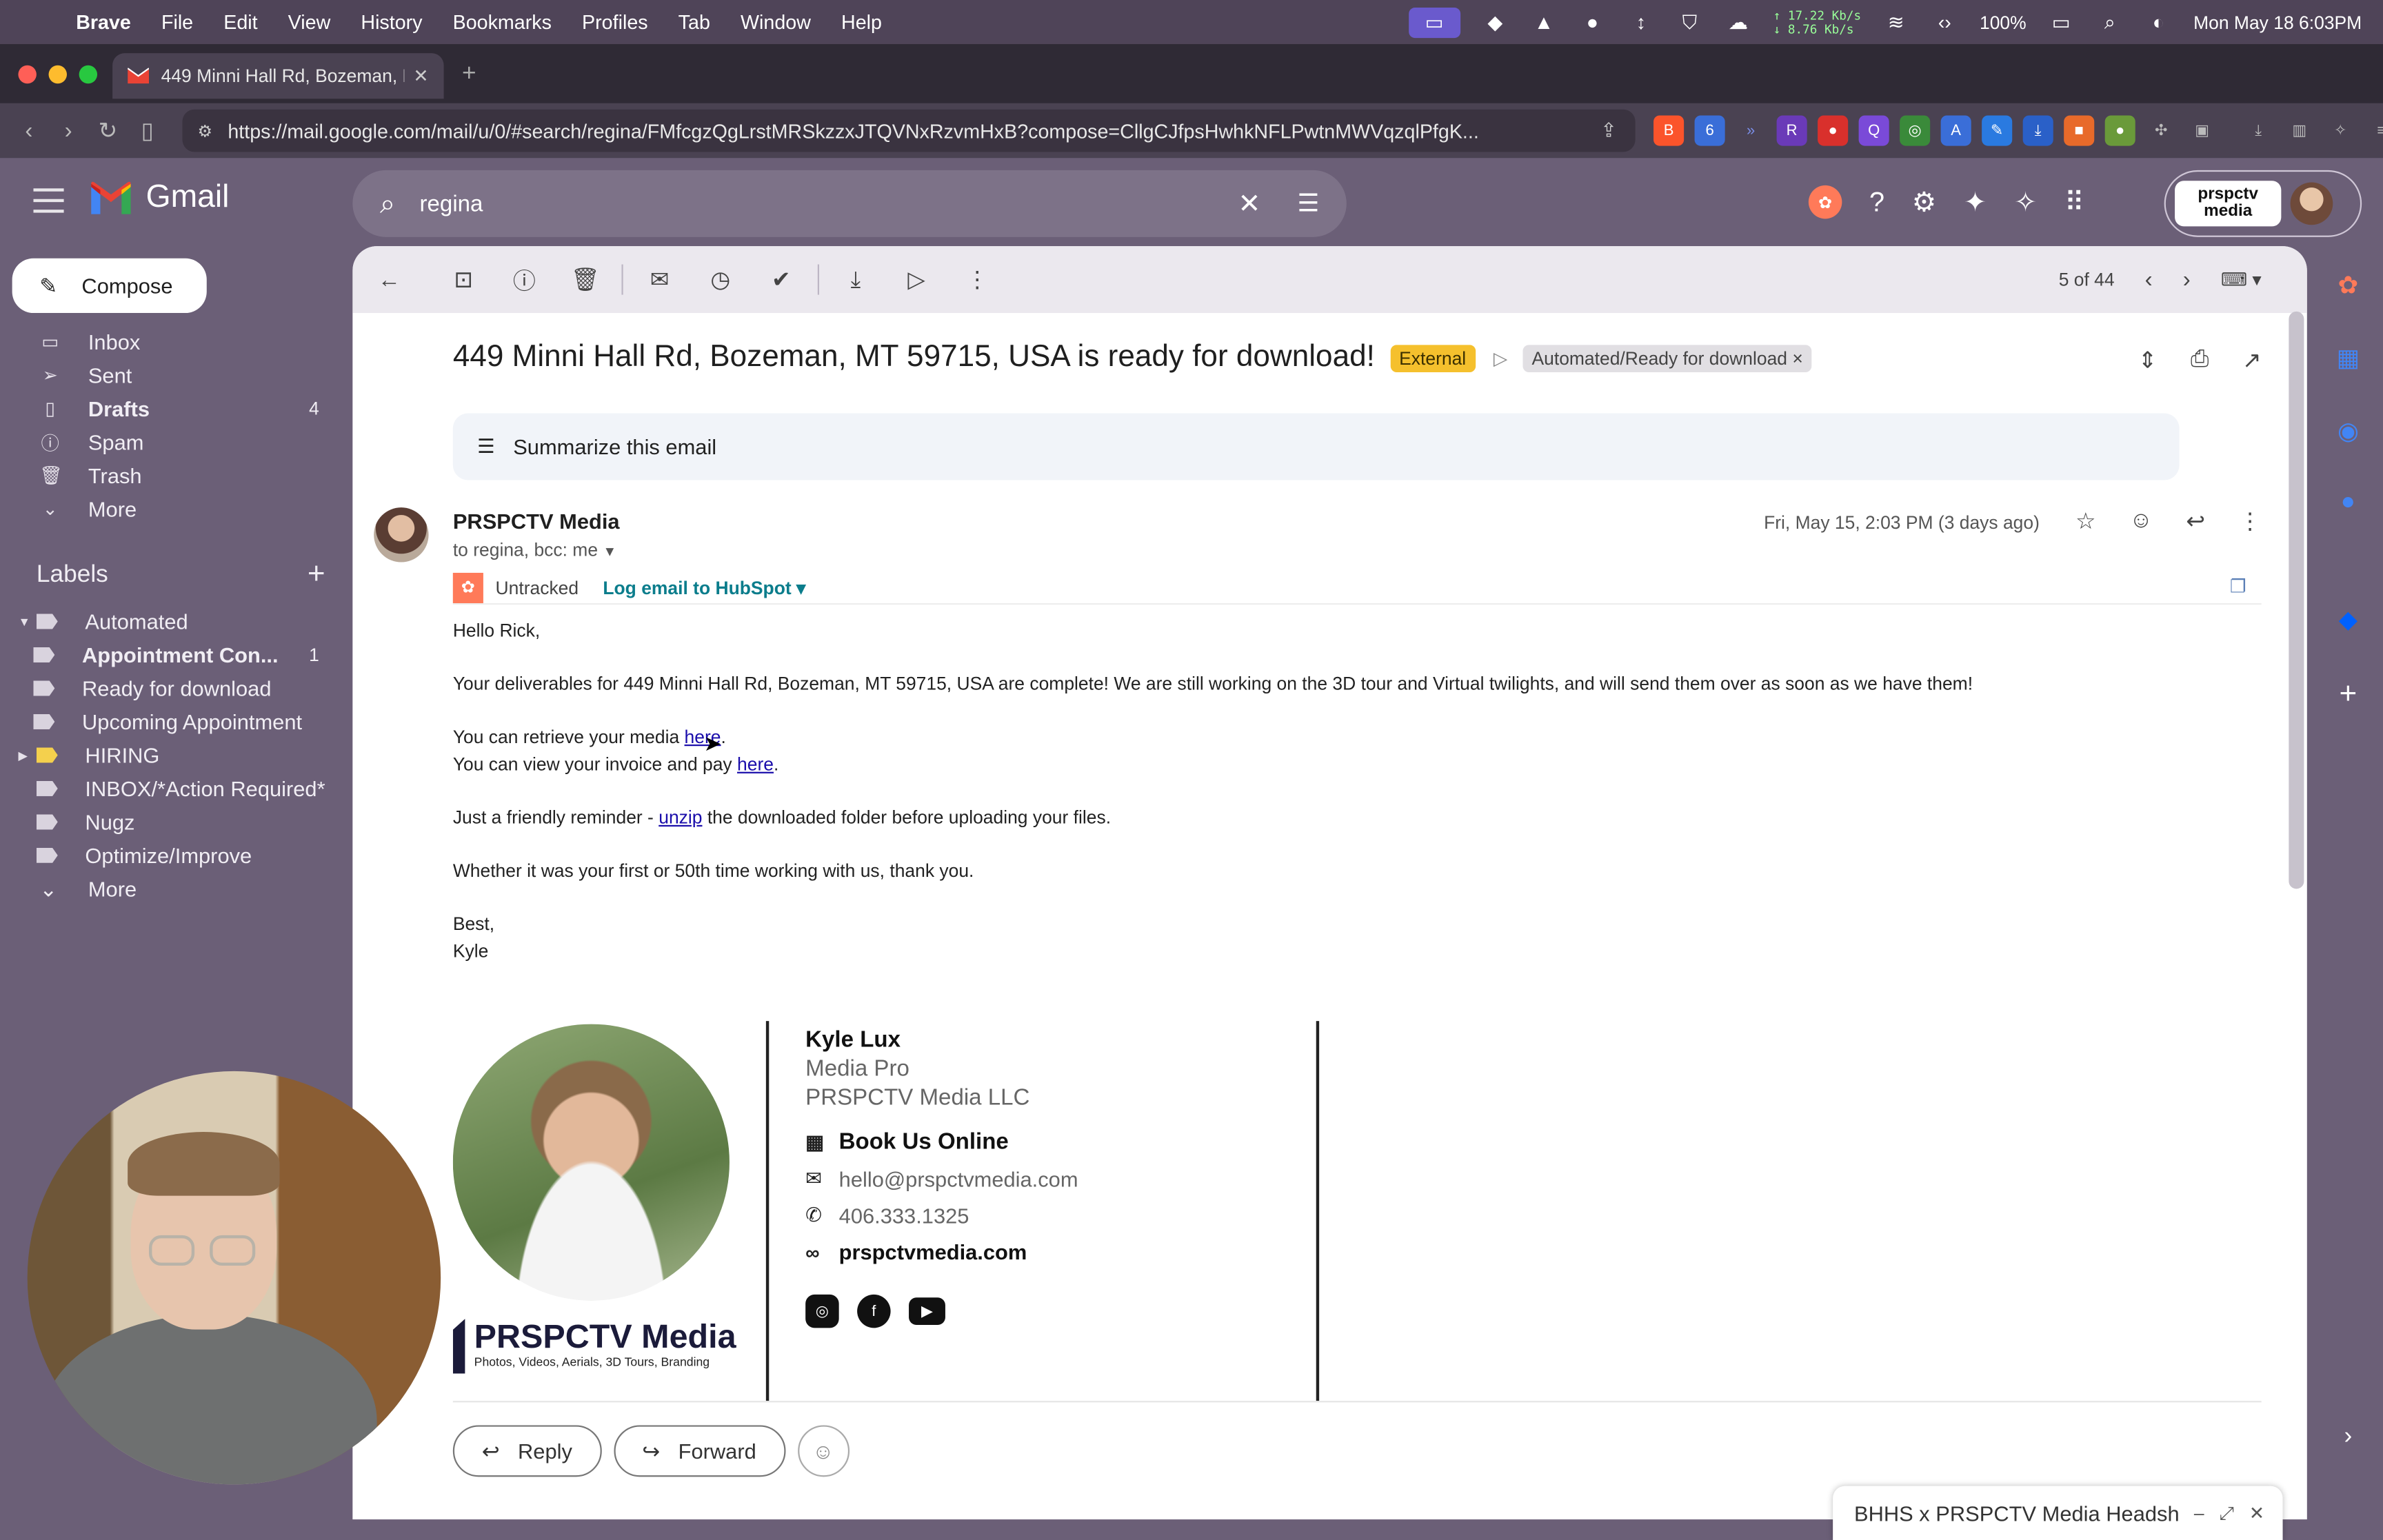 Image resolution: width=2383 pixels, height=1540 pixels. What do you see at coordinates (316, 575) in the screenshot?
I see `add-label-icon: +` at bounding box center [316, 575].